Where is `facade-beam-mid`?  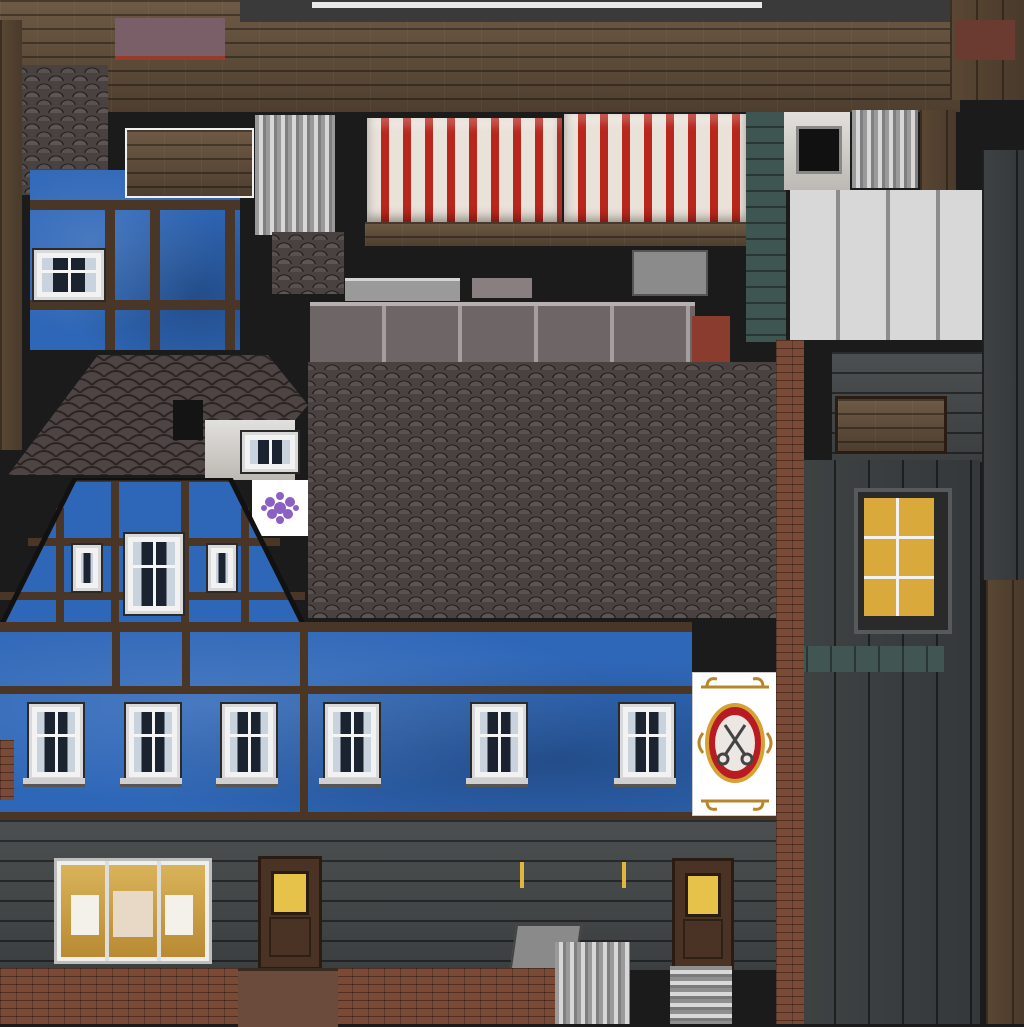
facade-beam-mid is located at coordinates (346, 690).